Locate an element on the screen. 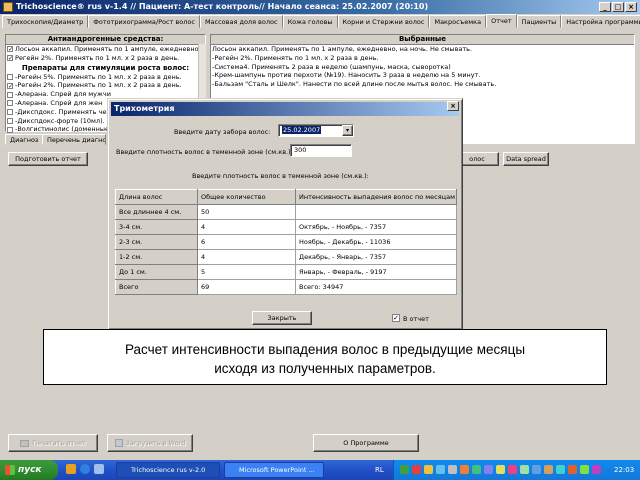  task-trichoscience: Trichoscience rus v-2.0 is located at coordinates (168, 470).